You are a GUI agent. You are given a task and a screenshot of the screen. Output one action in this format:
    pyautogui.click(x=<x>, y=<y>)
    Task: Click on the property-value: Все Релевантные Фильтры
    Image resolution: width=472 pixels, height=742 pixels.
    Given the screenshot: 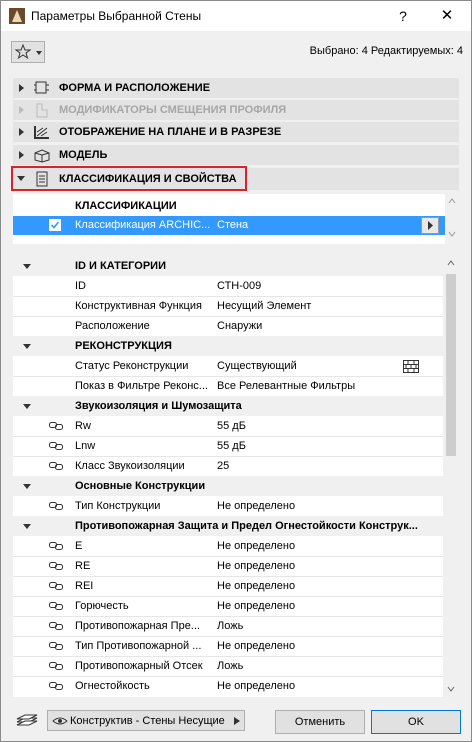 What is the action you would take?
    pyautogui.click(x=286, y=386)
    